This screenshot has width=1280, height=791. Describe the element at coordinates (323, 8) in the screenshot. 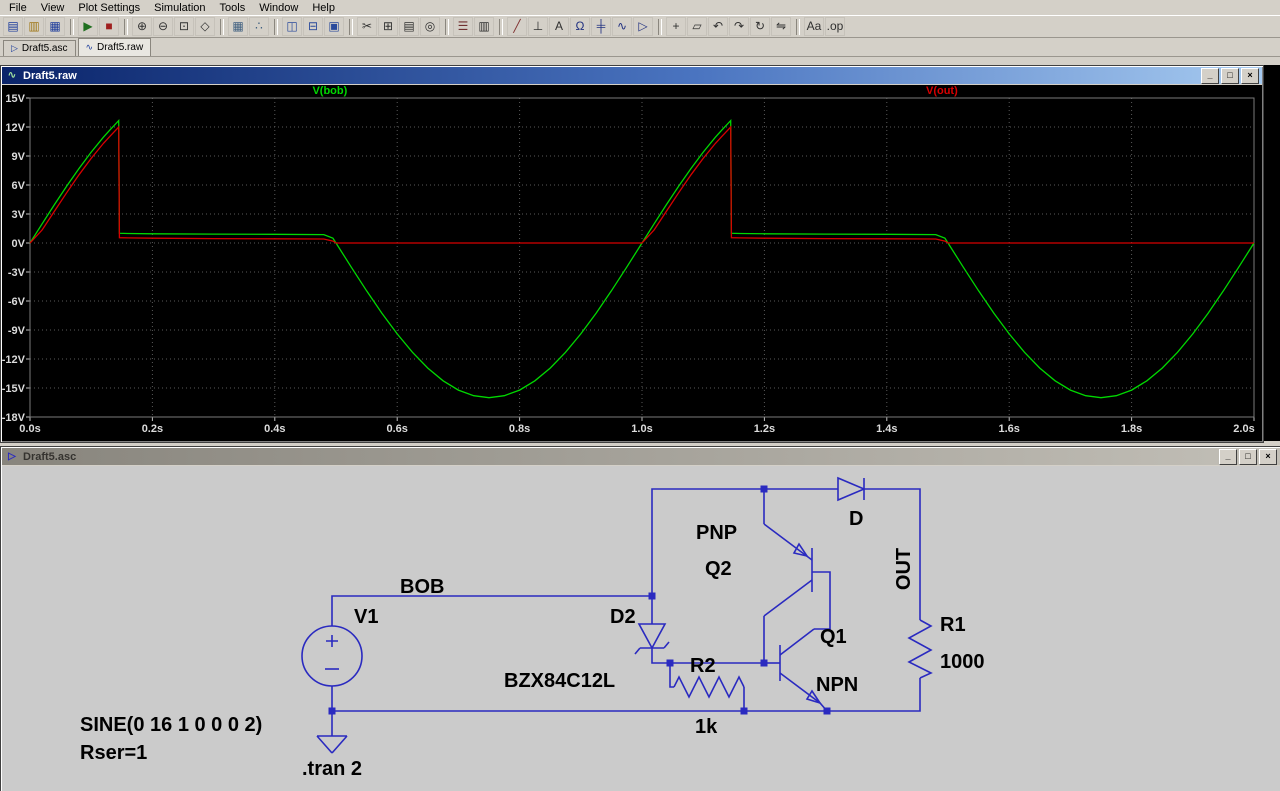

I see `menu-help: Help` at that location.